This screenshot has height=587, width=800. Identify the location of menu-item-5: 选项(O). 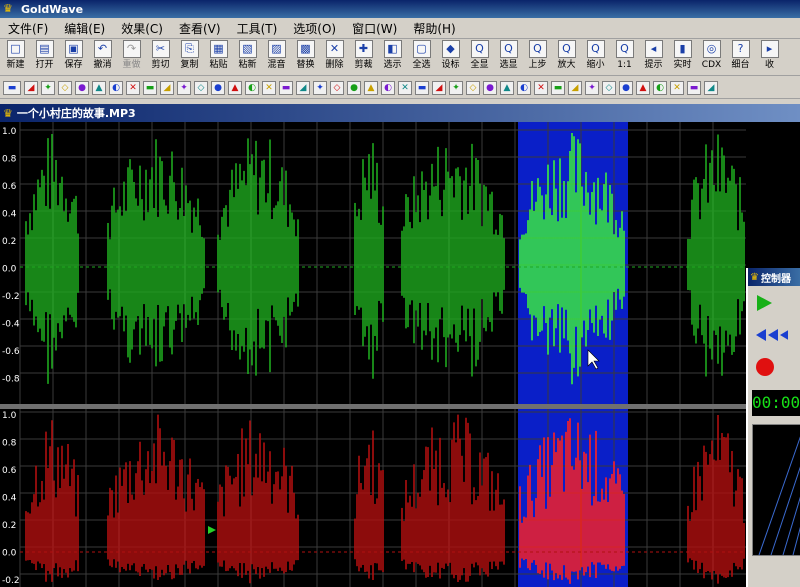
(314, 28).